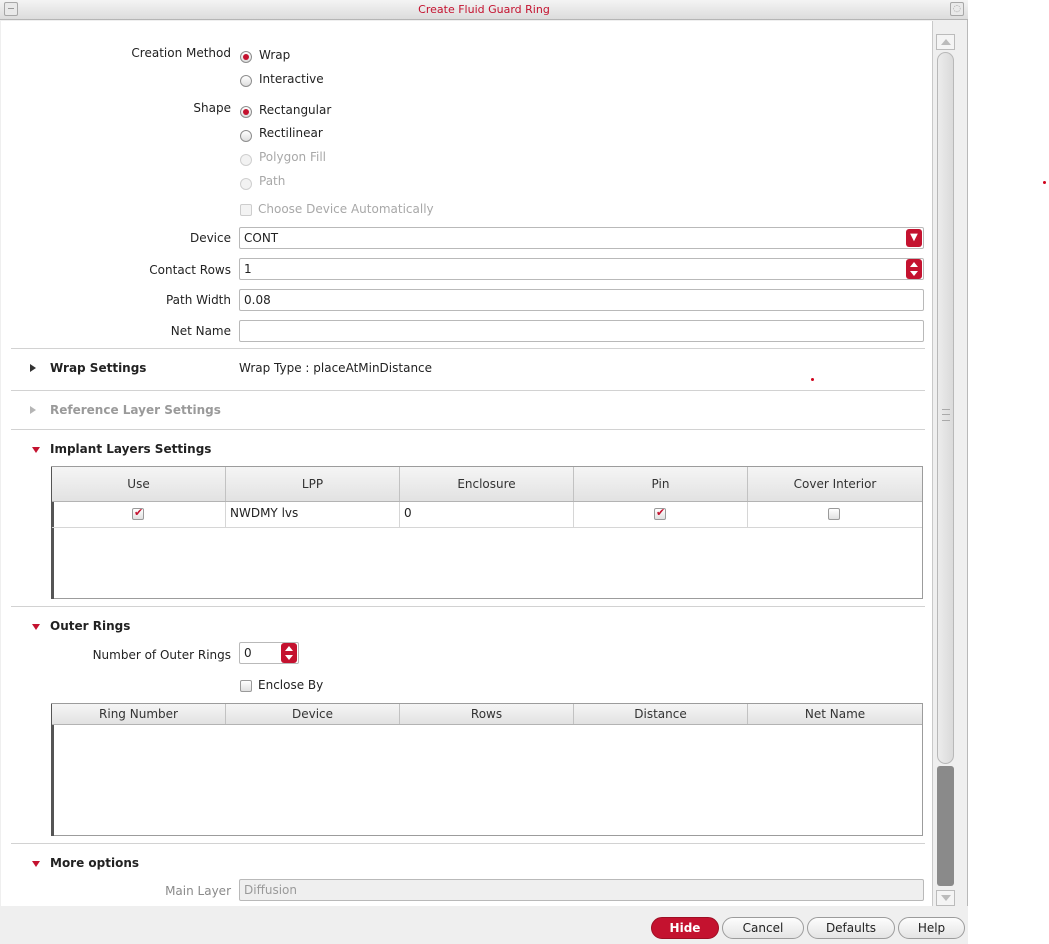  Describe the element at coordinates (945, 408) in the screenshot. I see `scroll-thumb` at that location.